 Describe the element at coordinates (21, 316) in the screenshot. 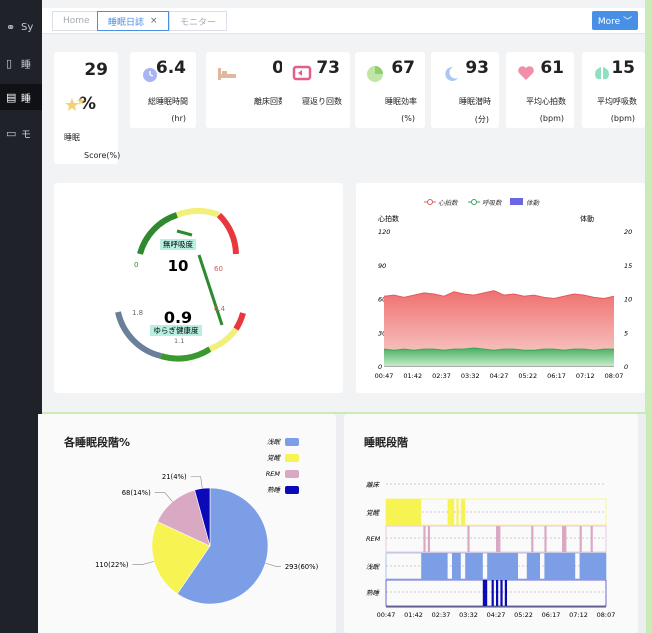

I see `sidebar: ⚭ Sy ▯ 睡 ▤ 睡 ▭ モ` at that location.